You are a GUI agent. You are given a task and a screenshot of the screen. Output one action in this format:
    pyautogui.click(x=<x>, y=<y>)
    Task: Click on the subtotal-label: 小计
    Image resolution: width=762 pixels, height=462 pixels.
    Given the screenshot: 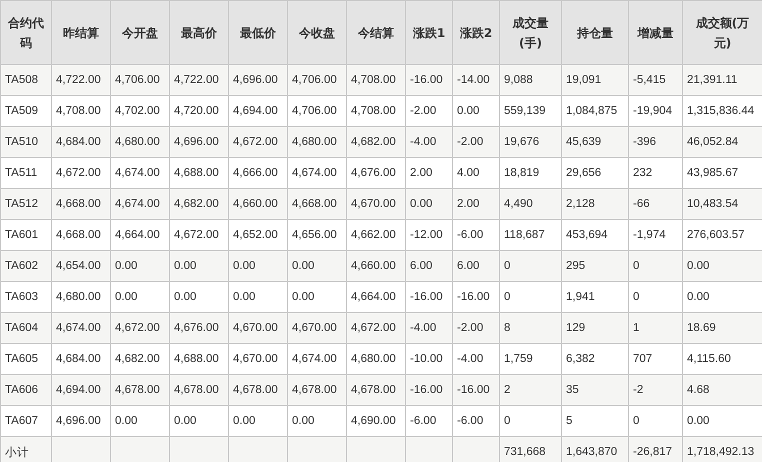 What is the action you would take?
    pyautogui.click(x=26, y=449)
    